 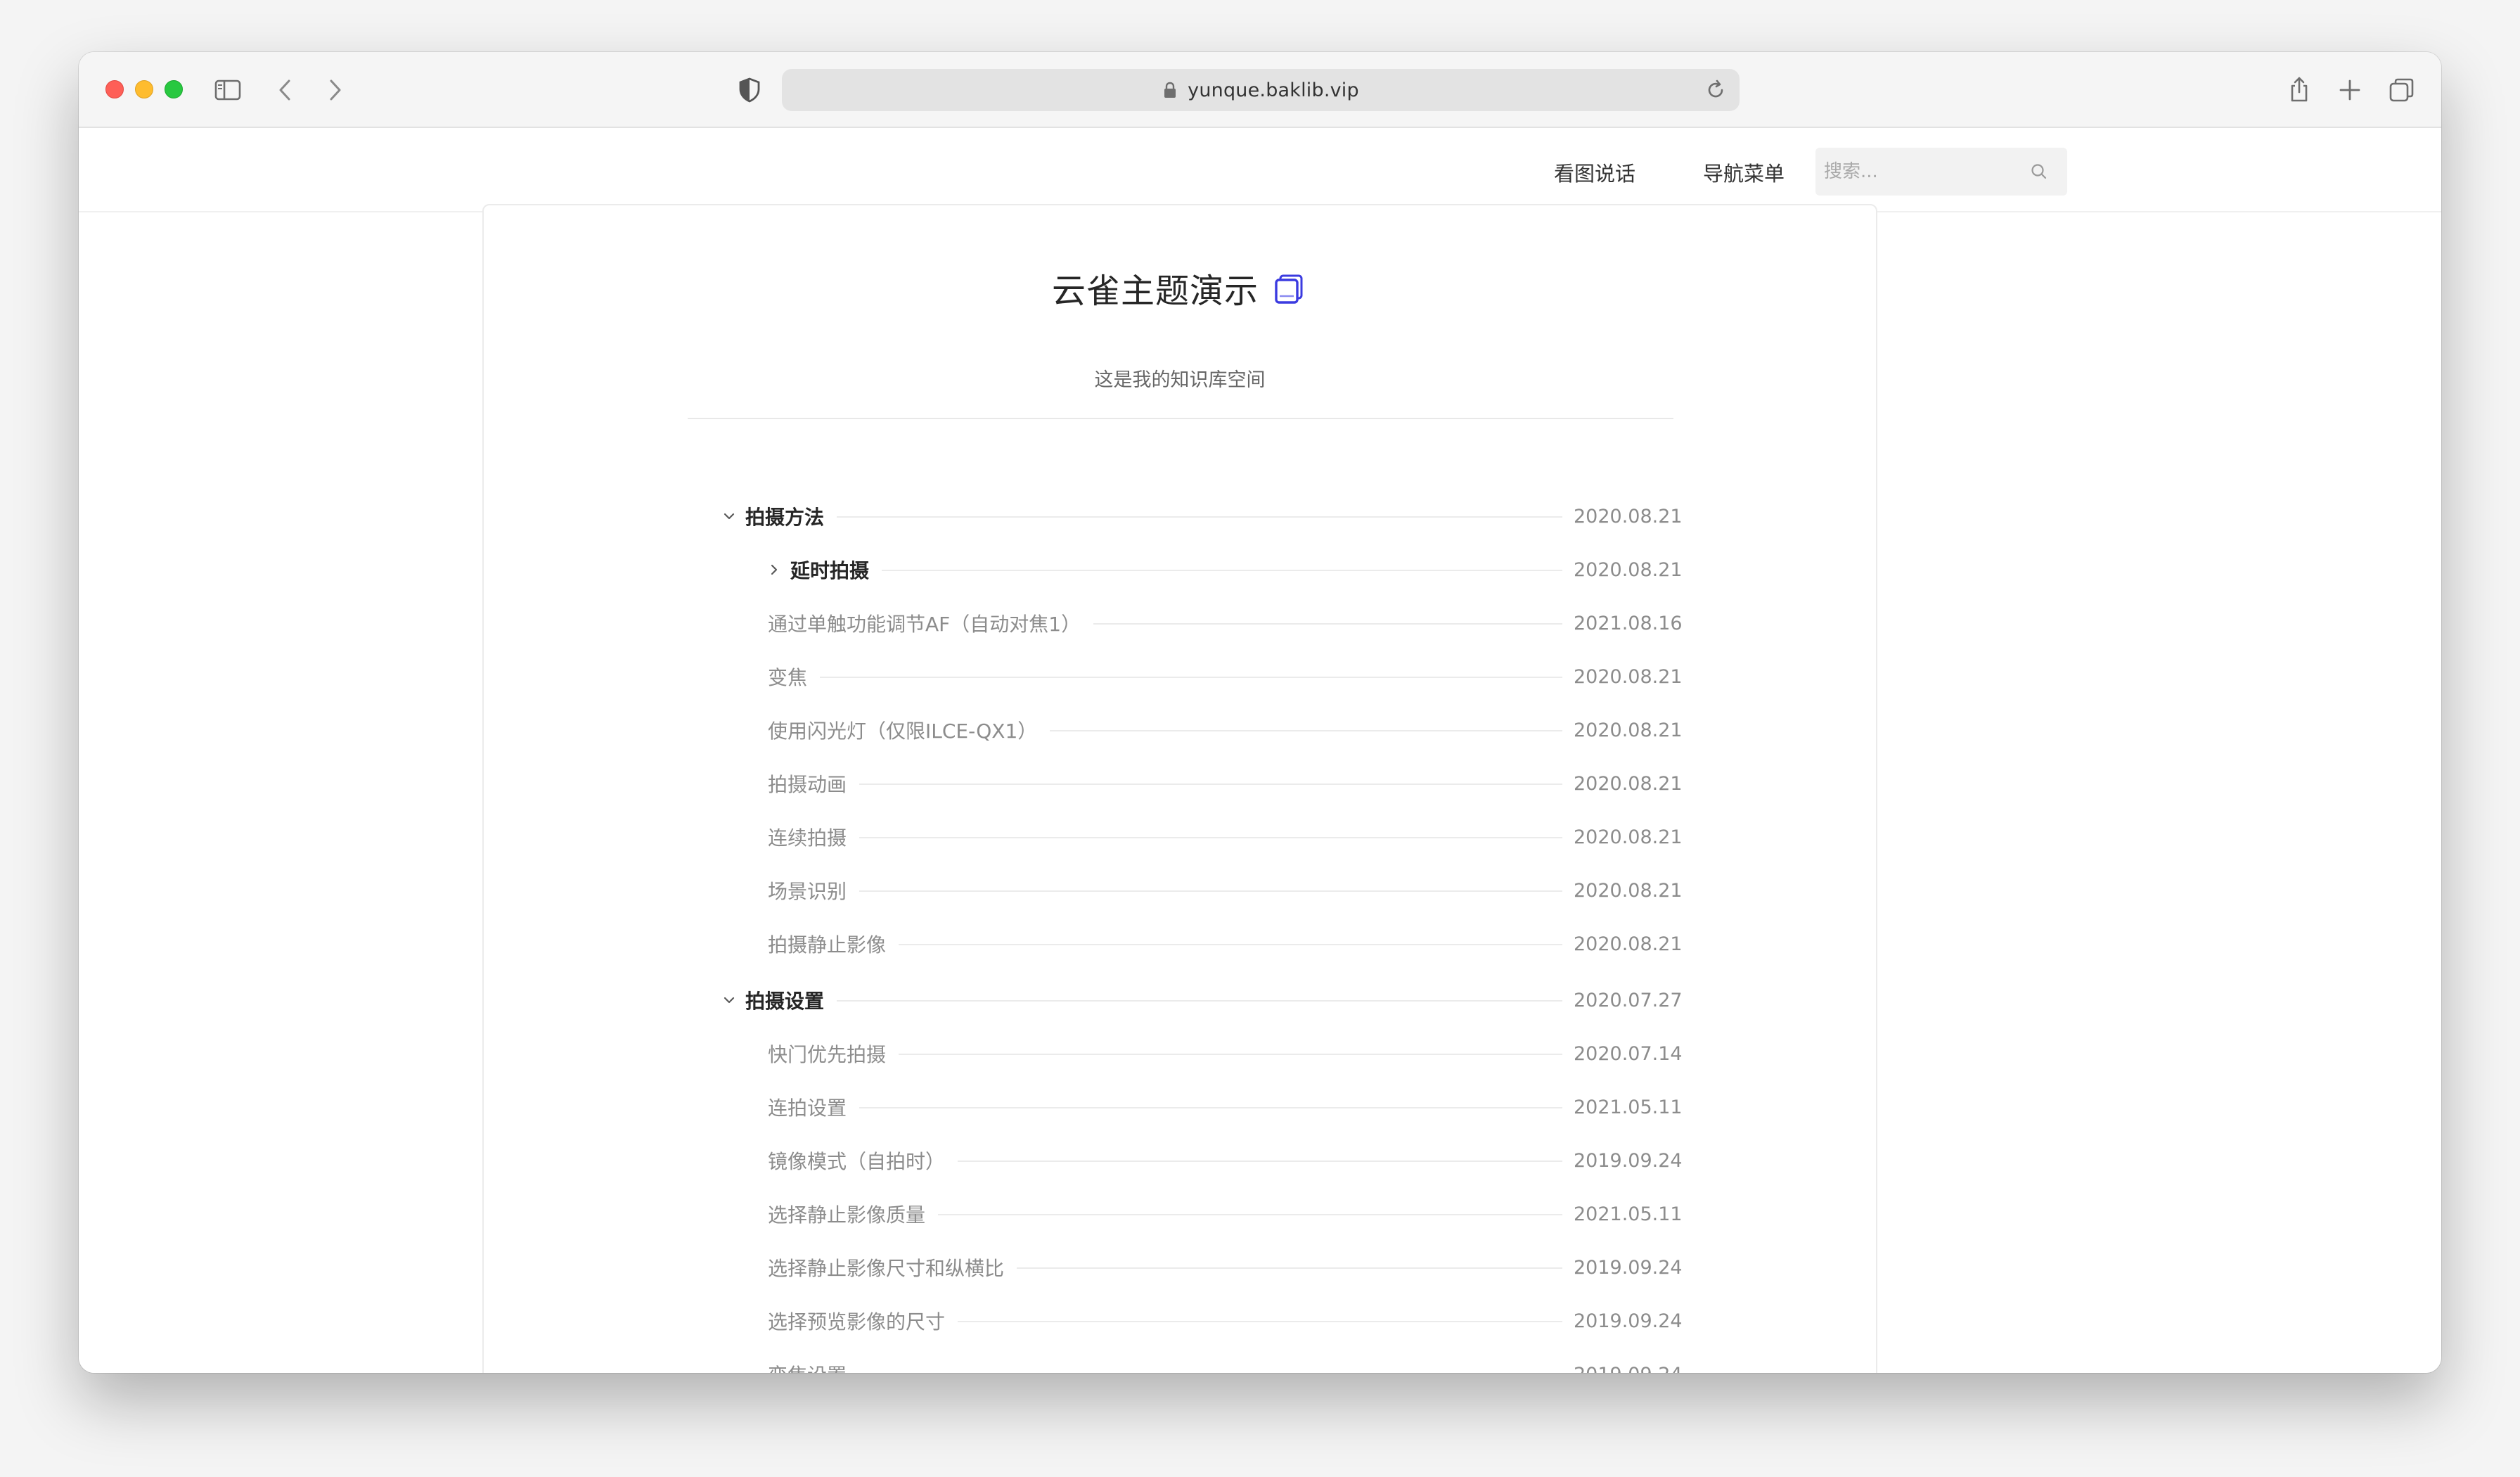 I want to click on toc-item-label: 镜像模式（自拍时）, so click(x=863, y=1160).